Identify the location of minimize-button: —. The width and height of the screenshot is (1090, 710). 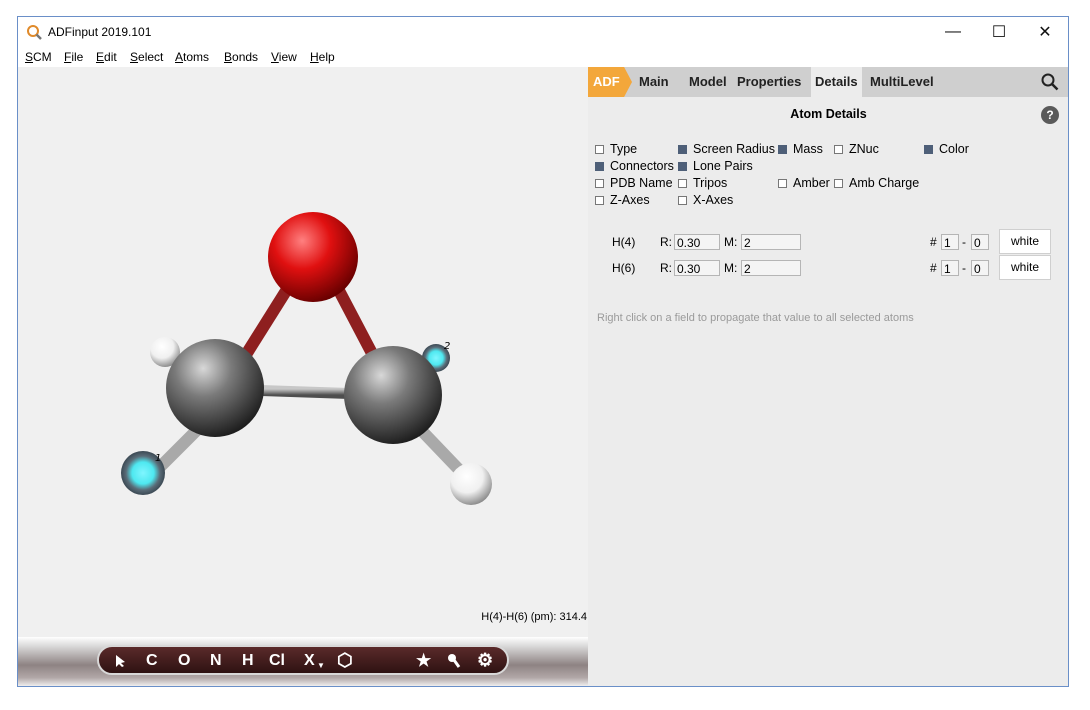
(953, 32).